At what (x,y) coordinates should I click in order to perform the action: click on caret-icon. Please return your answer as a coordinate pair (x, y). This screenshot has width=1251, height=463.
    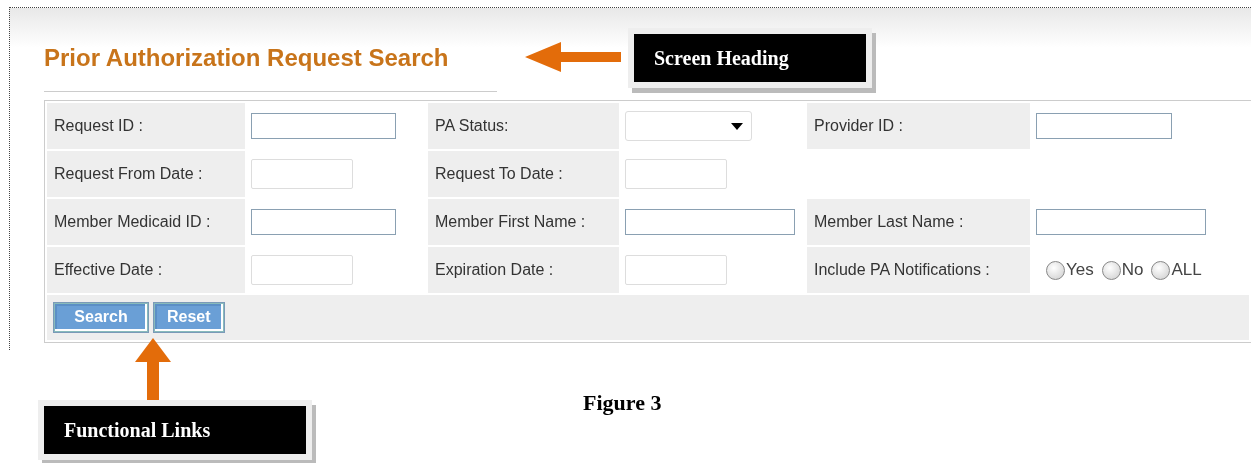
    Looking at the image, I should click on (737, 126).